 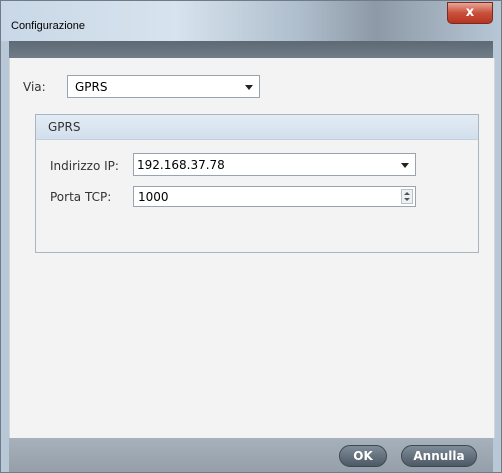 What do you see at coordinates (274, 164) in the screenshot?
I see `ip-select: 192.168.37.78` at bounding box center [274, 164].